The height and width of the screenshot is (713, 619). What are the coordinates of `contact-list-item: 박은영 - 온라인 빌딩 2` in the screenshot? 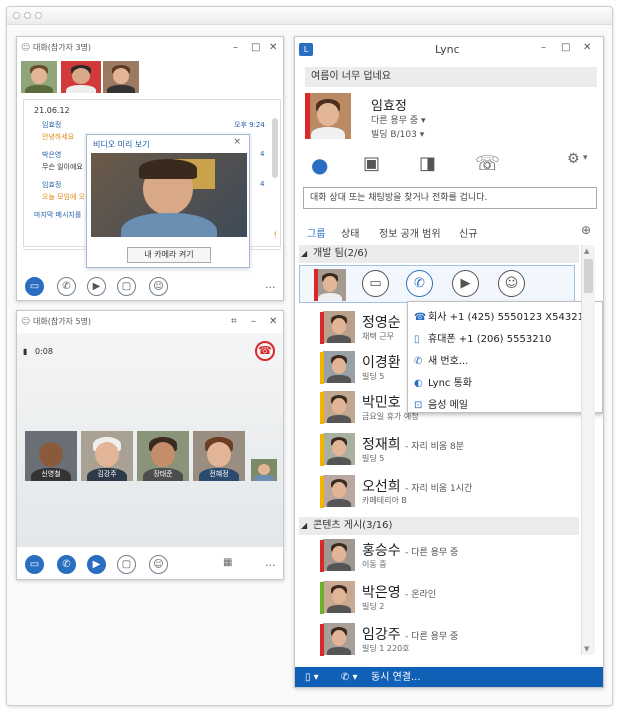 It's located at (440, 599).